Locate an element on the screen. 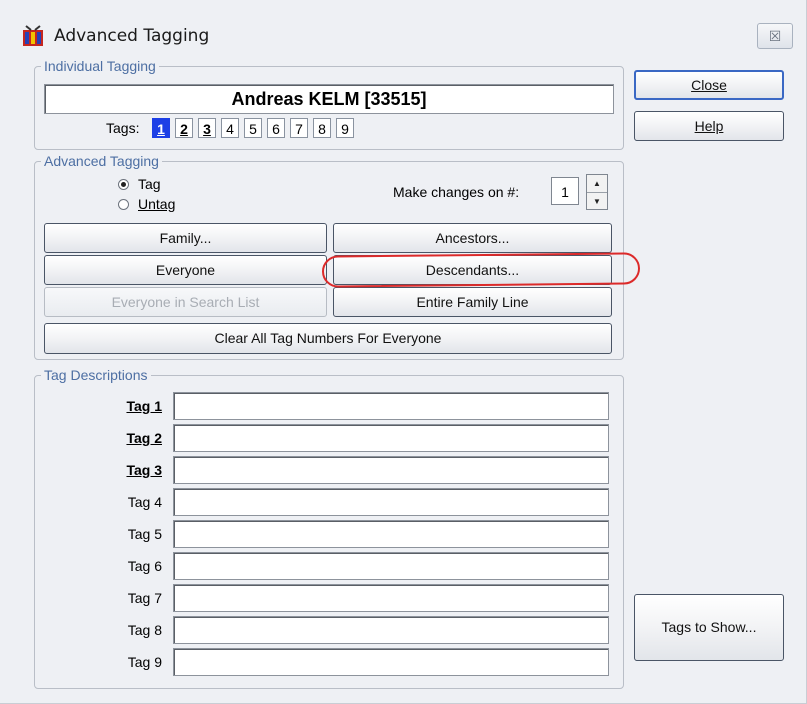  tags-label: Tags: is located at coordinates (123, 128).